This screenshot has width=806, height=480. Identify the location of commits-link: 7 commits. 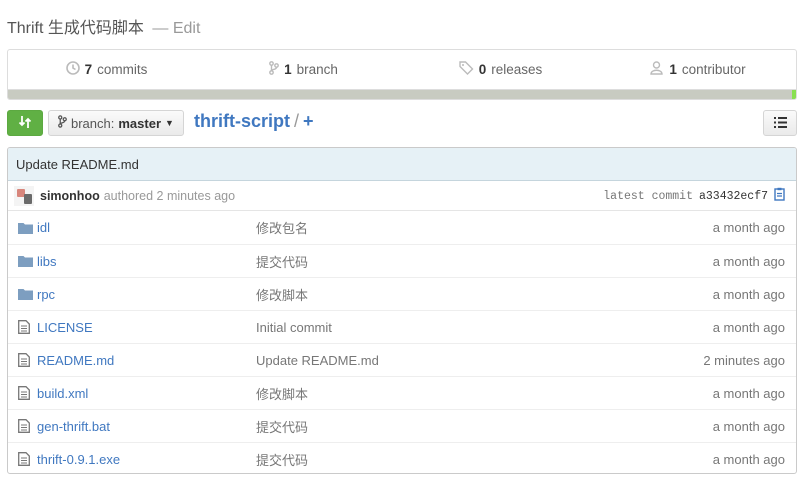
(106, 69).